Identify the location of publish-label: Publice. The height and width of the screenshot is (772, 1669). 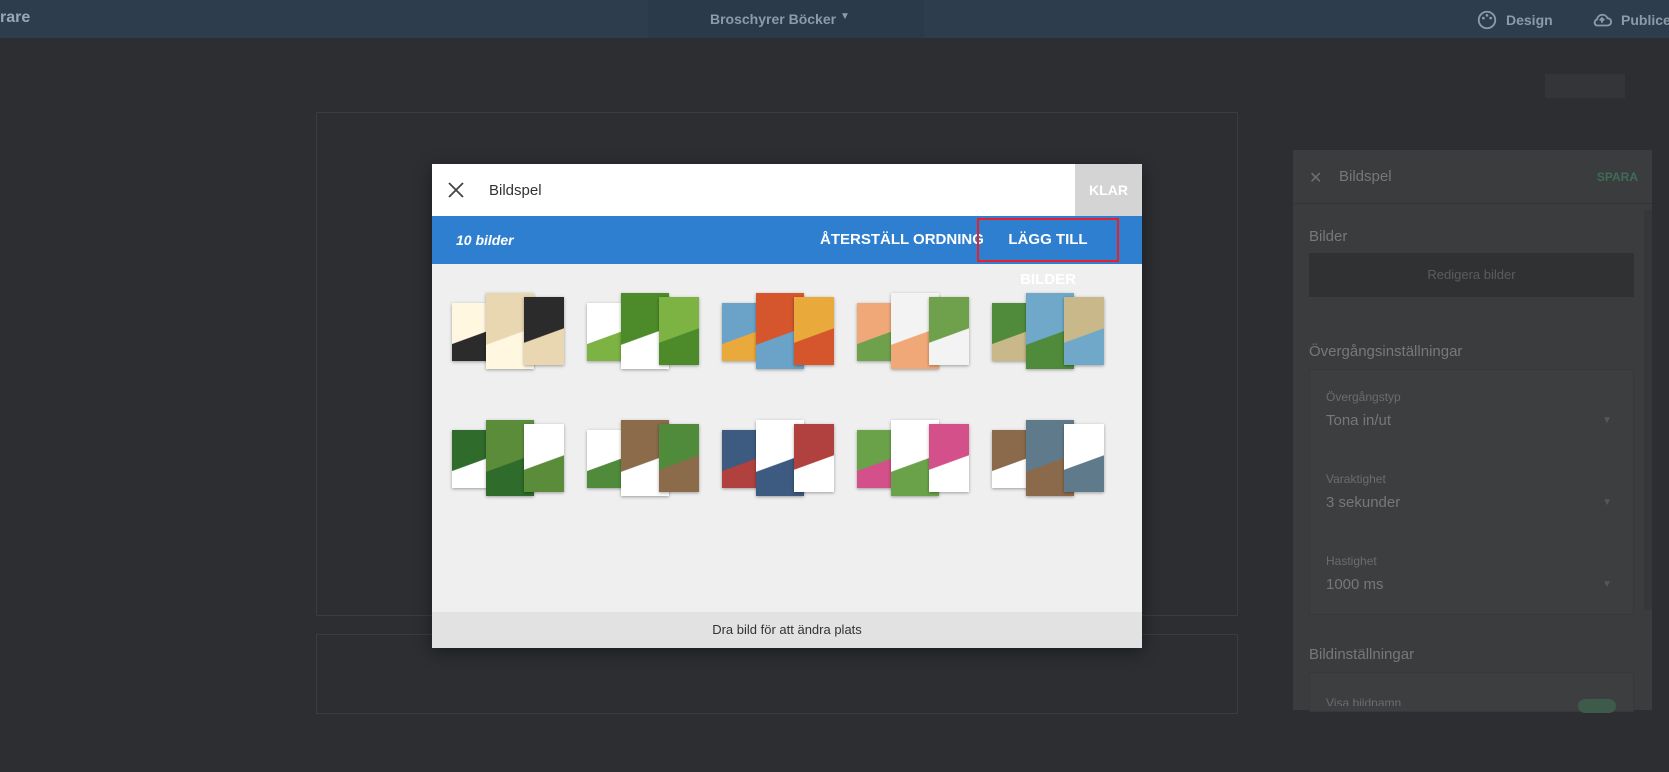
(1645, 20).